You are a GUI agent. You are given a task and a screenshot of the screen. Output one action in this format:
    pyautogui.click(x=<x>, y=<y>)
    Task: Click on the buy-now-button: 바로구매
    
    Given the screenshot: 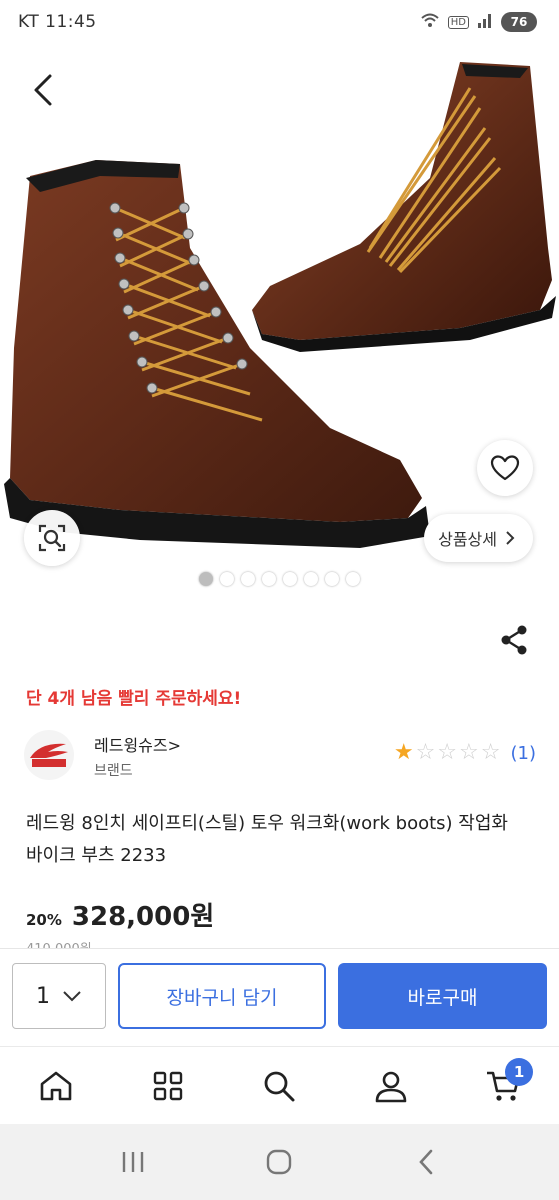 What is the action you would take?
    pyautogui.click(x=442, y=996)
    